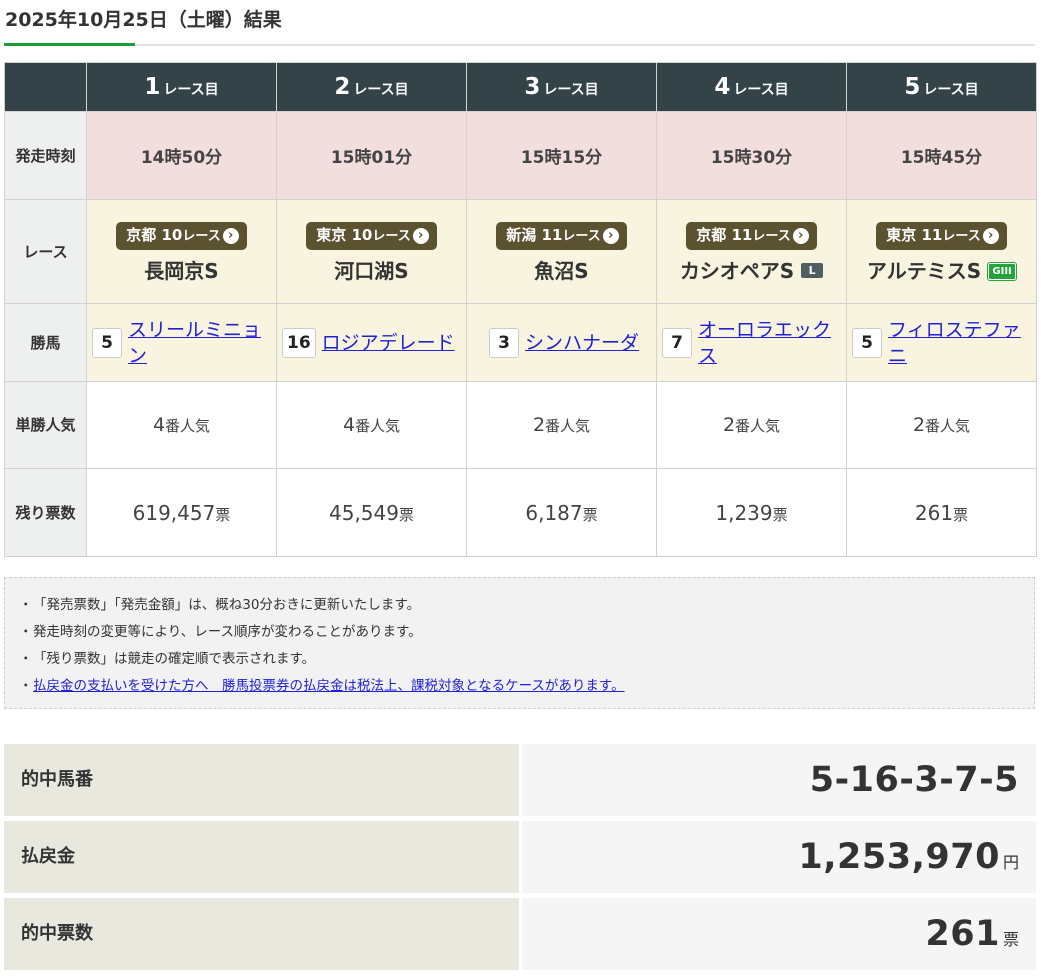  I want to click on race-name: 河口湖S, so click(371, 269).